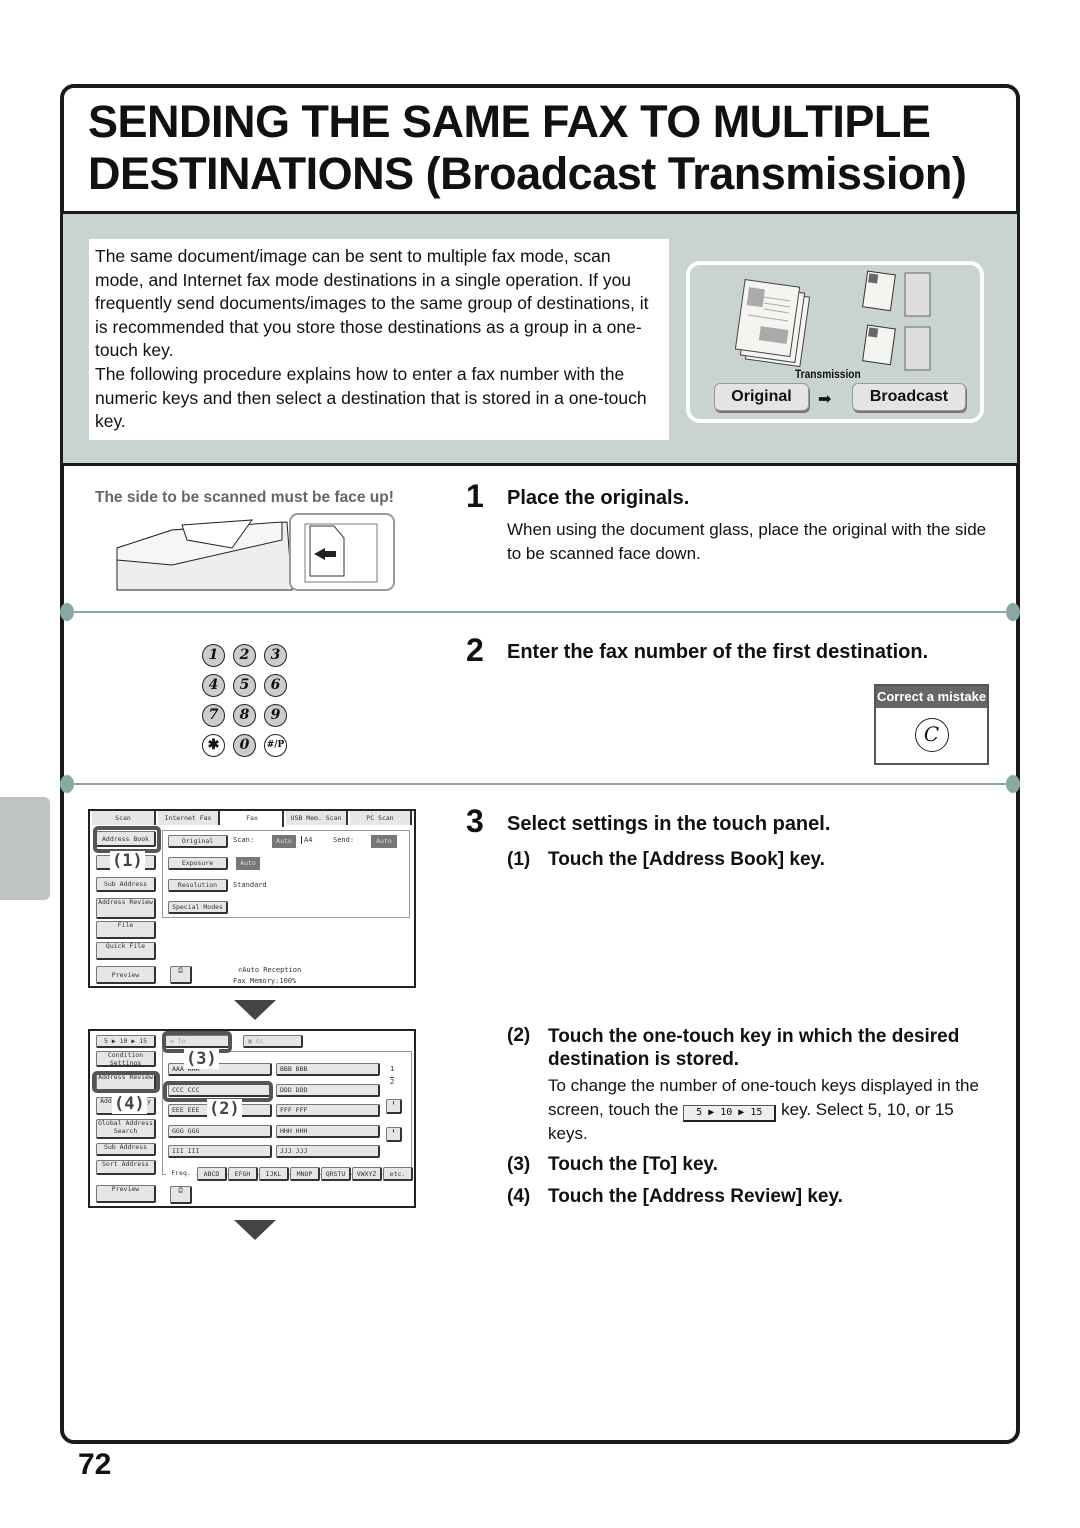 This screenshot has height=1528, width=1080. I want to click on paper-size-value: A4, so click(306, 840).